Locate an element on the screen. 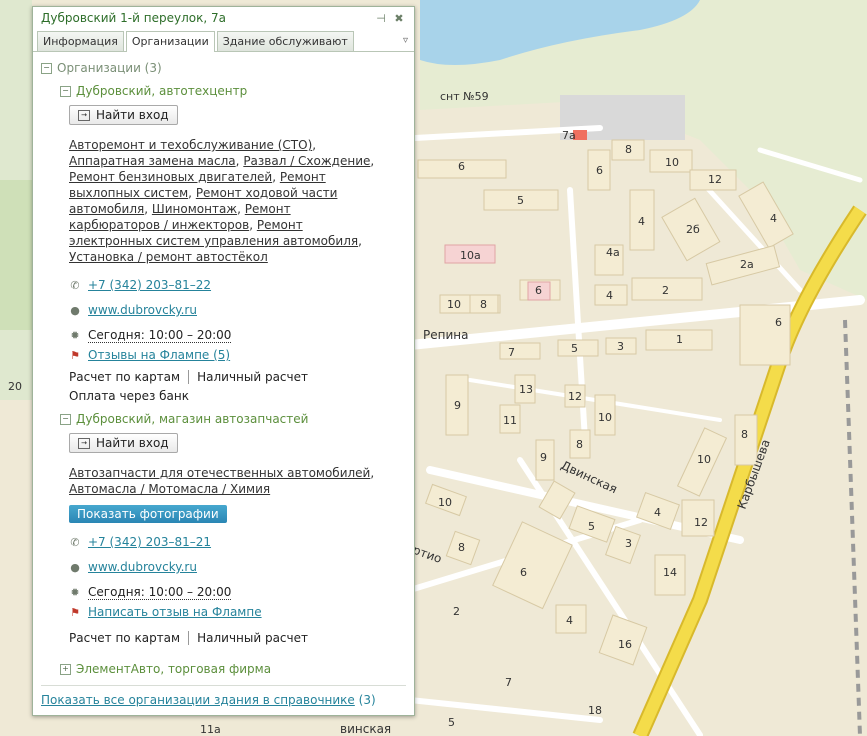  close-icon: ✖ is located at coordinates (399, 18).